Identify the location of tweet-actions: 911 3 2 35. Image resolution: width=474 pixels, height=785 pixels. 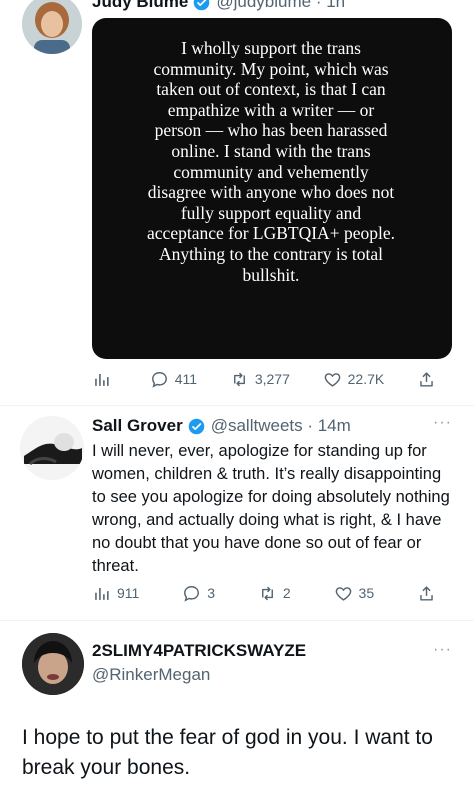
(267, 593).